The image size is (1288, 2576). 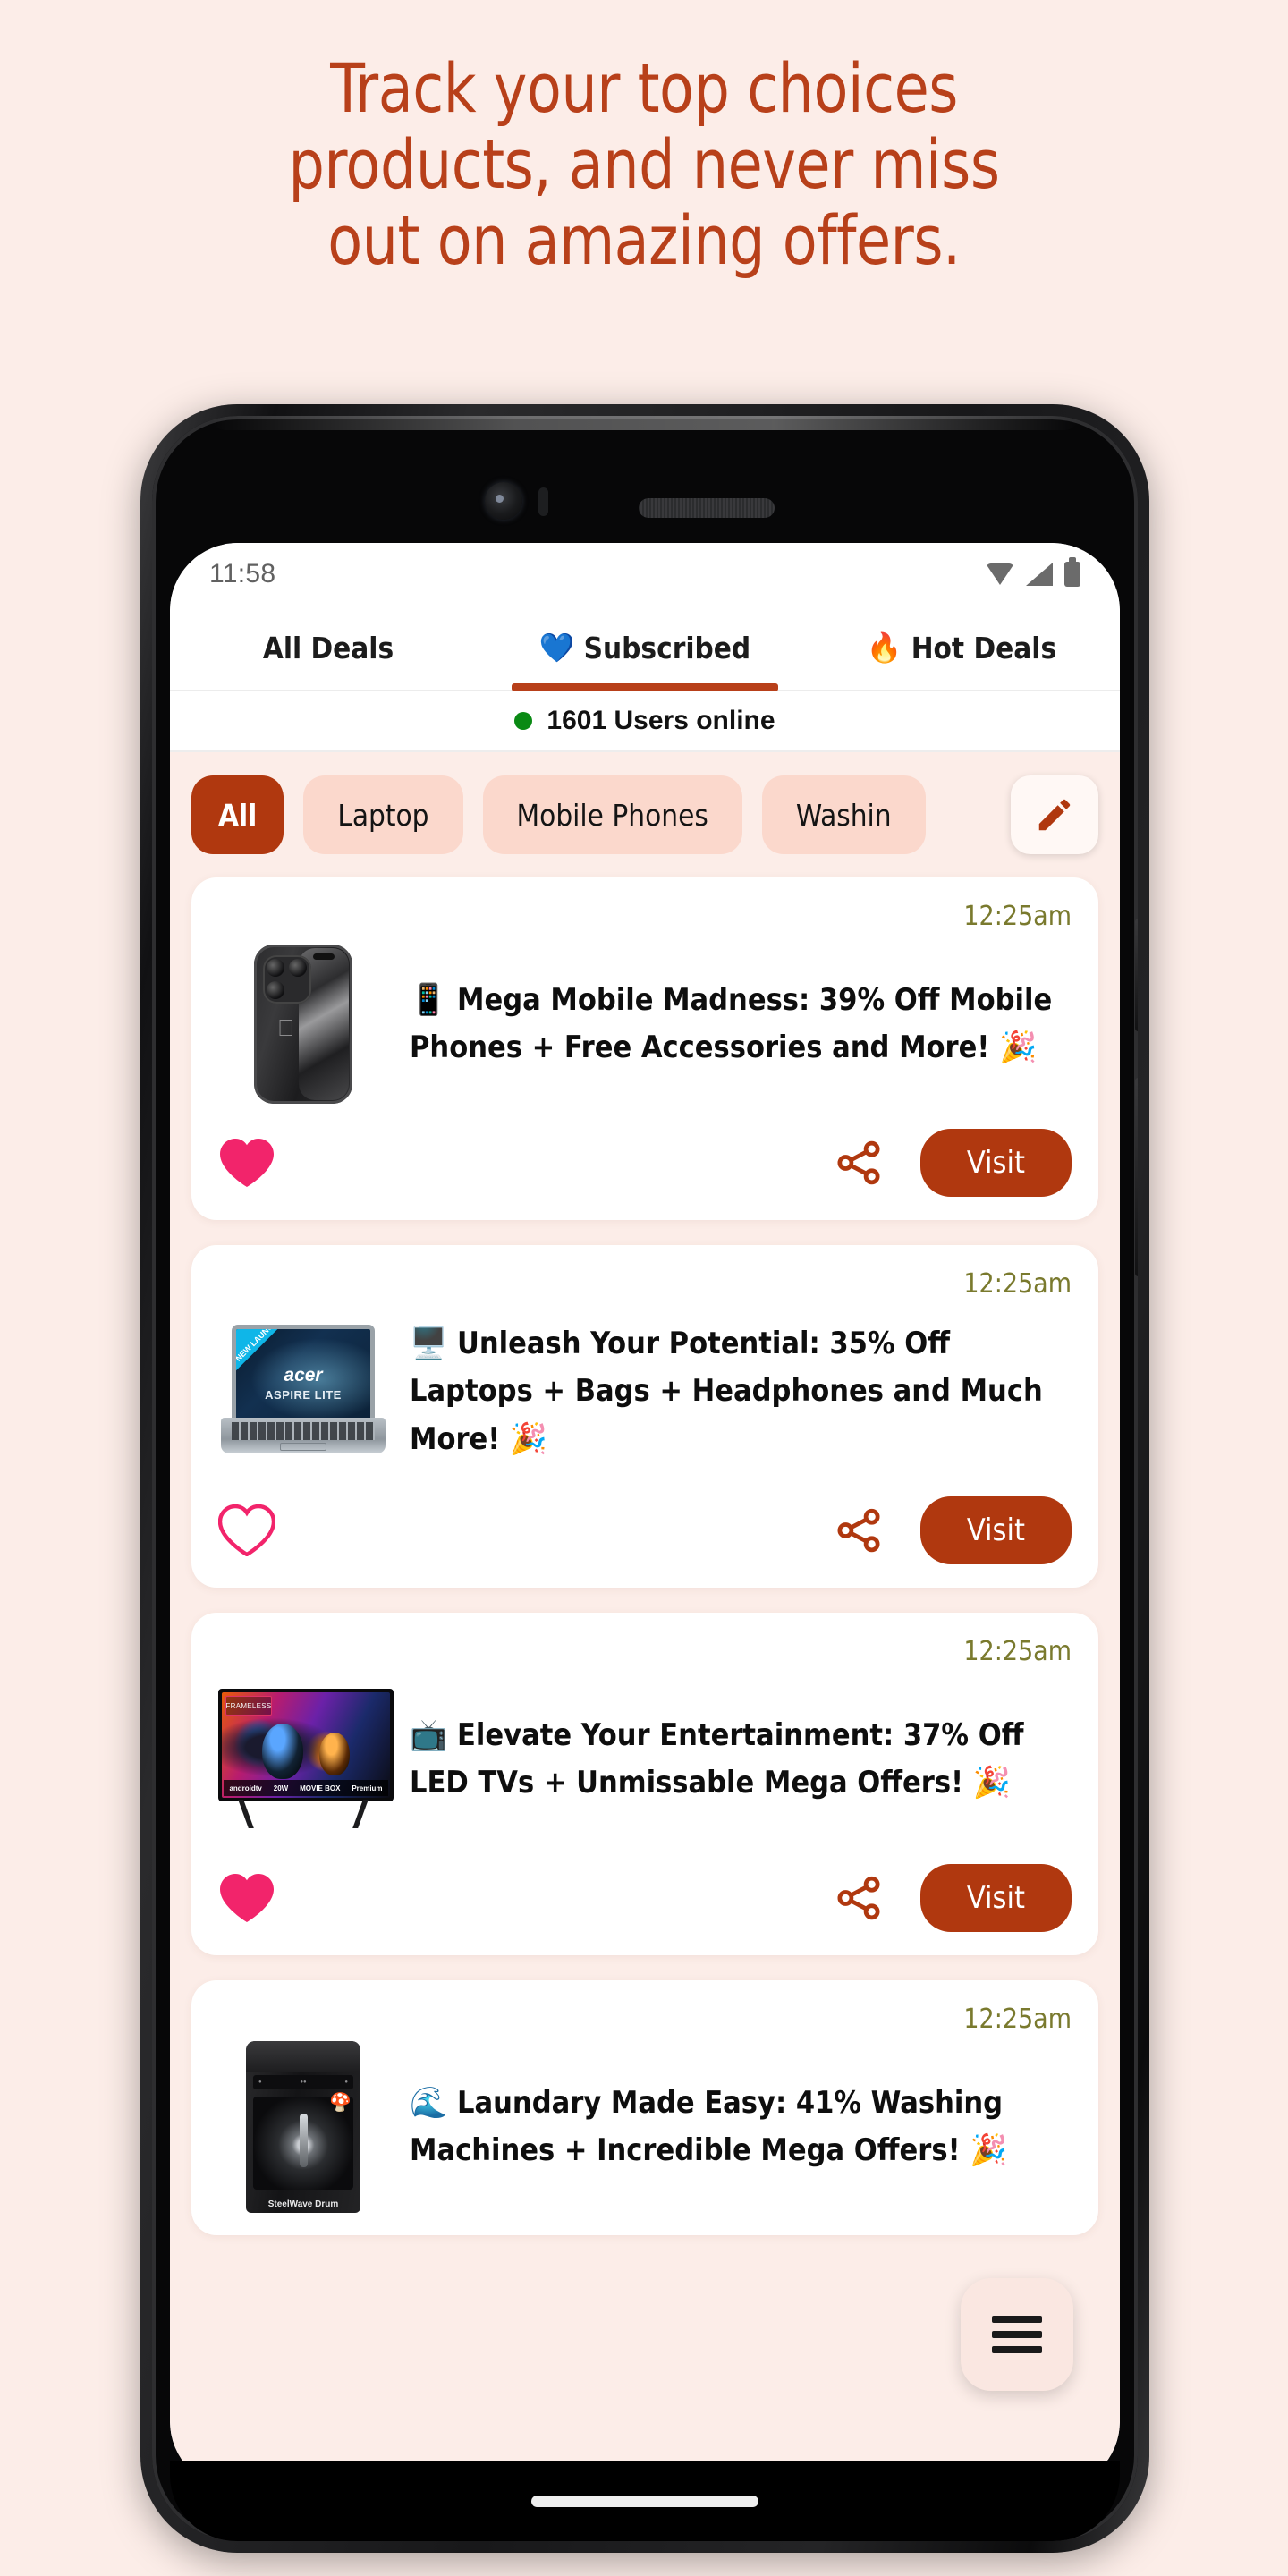 What do you see at coordinates (1039, 574) in the screenshot?
I see `cellular-signal-icon` at bounding box center [1039, 574].